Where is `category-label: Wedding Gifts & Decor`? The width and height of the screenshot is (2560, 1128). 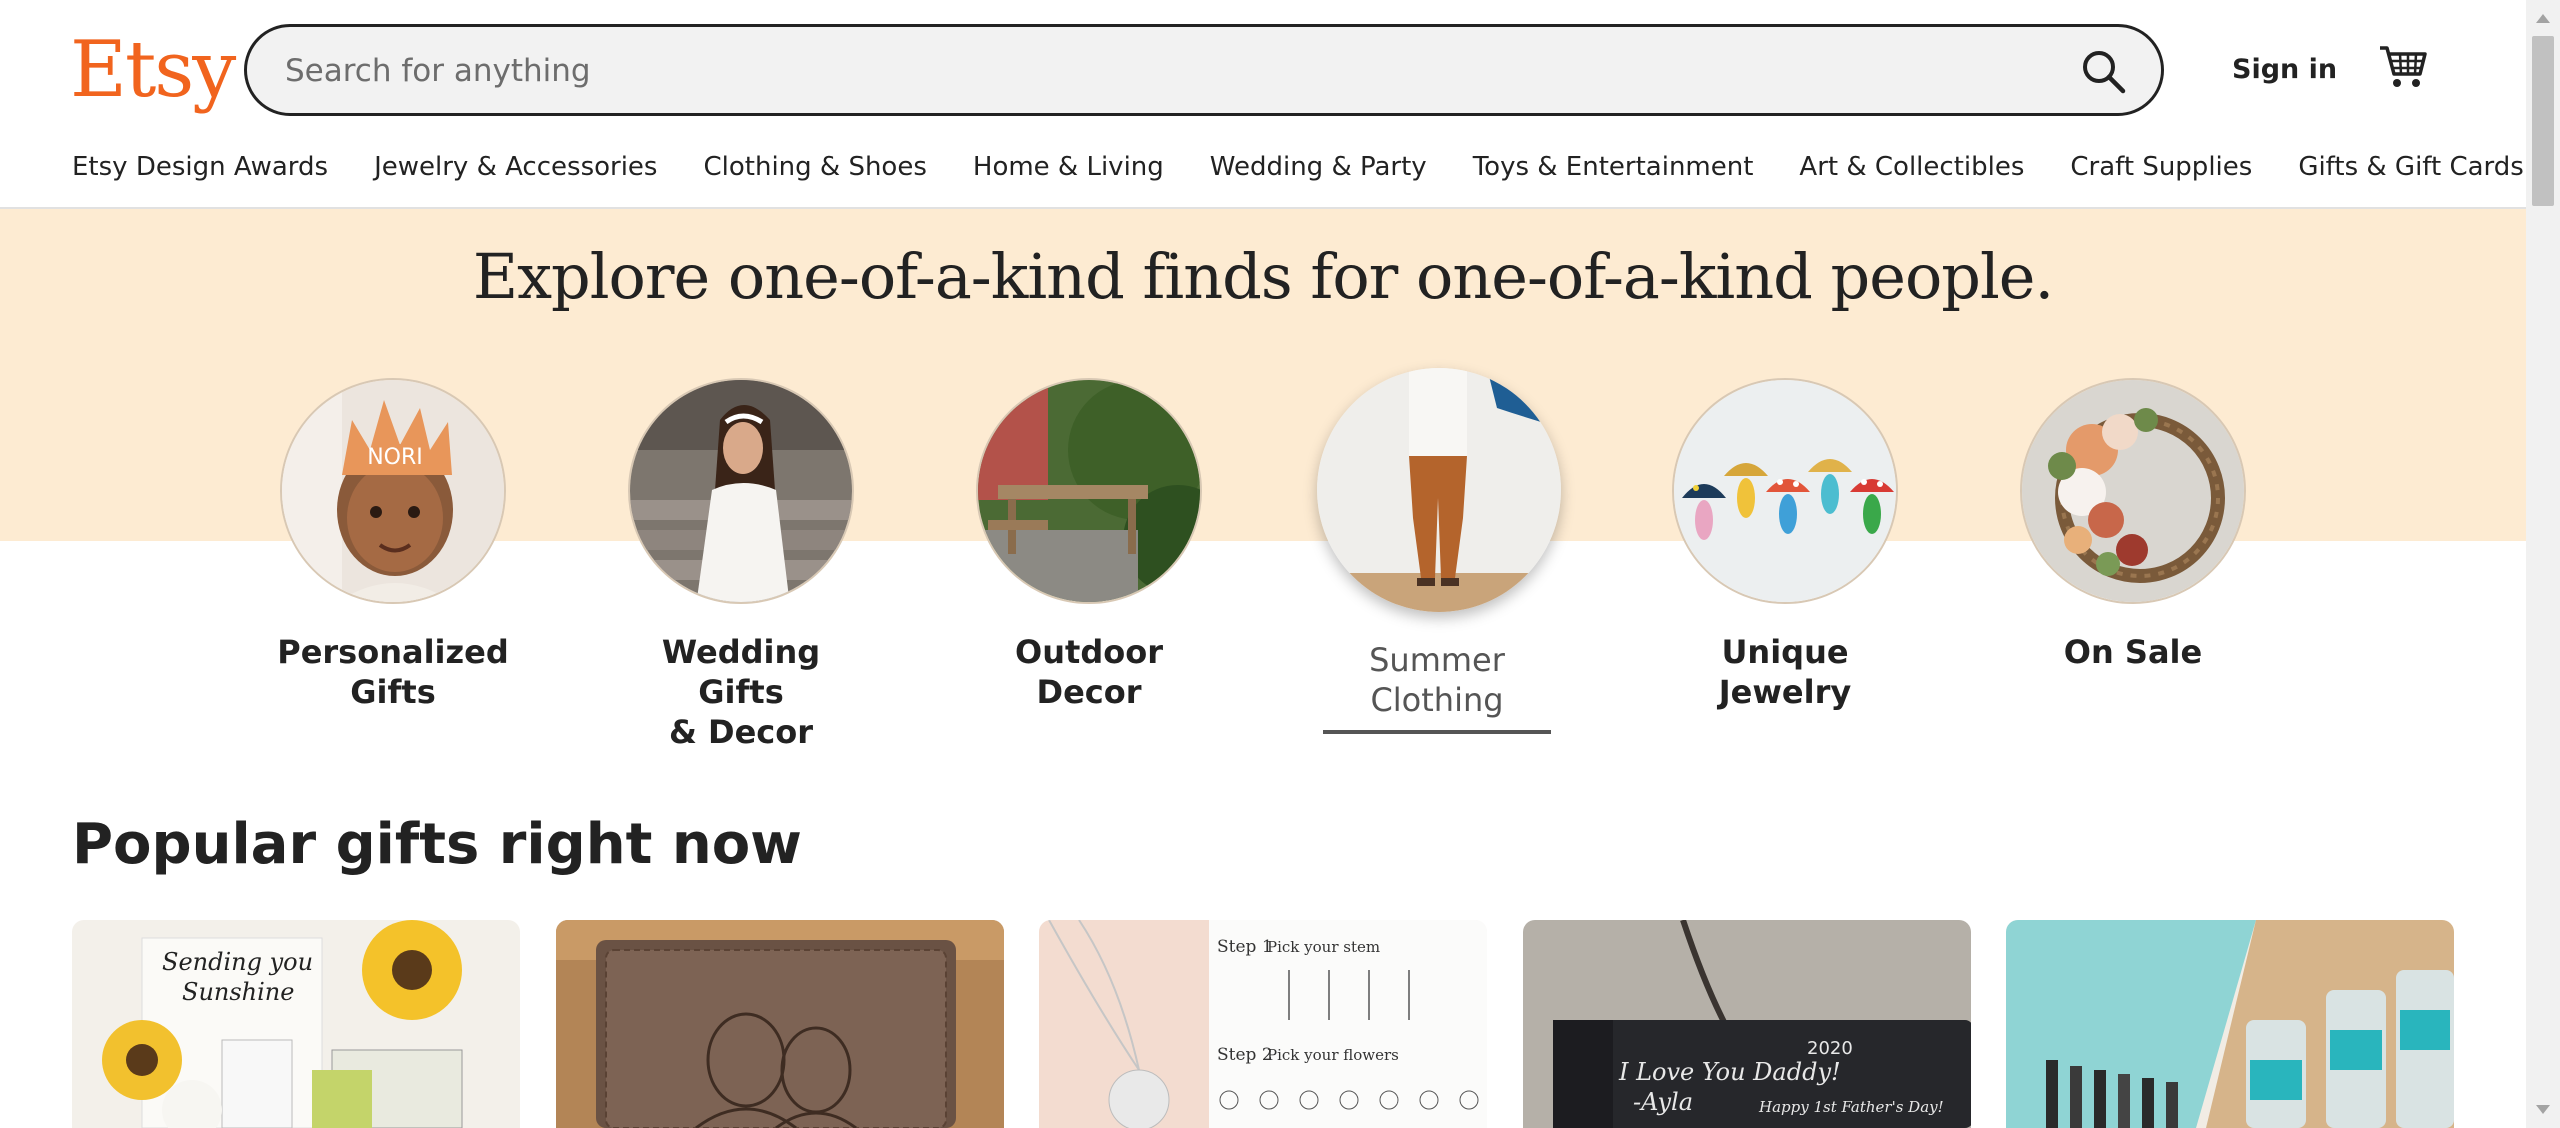 category-label: Wedding Gifts & Decor is located at coordinates (741, 692).